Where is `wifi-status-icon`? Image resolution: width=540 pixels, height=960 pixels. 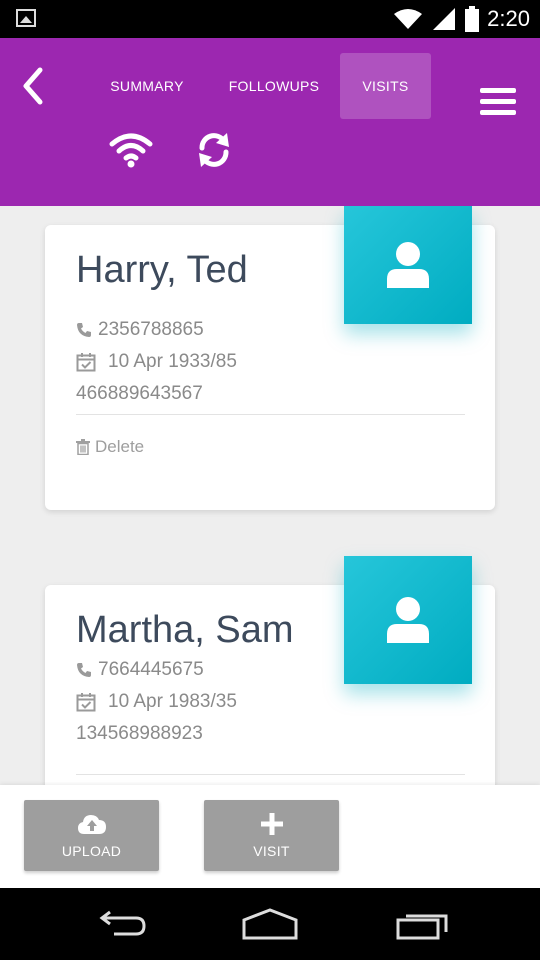
wifi-status-icon is located at coordinates (408, 19).